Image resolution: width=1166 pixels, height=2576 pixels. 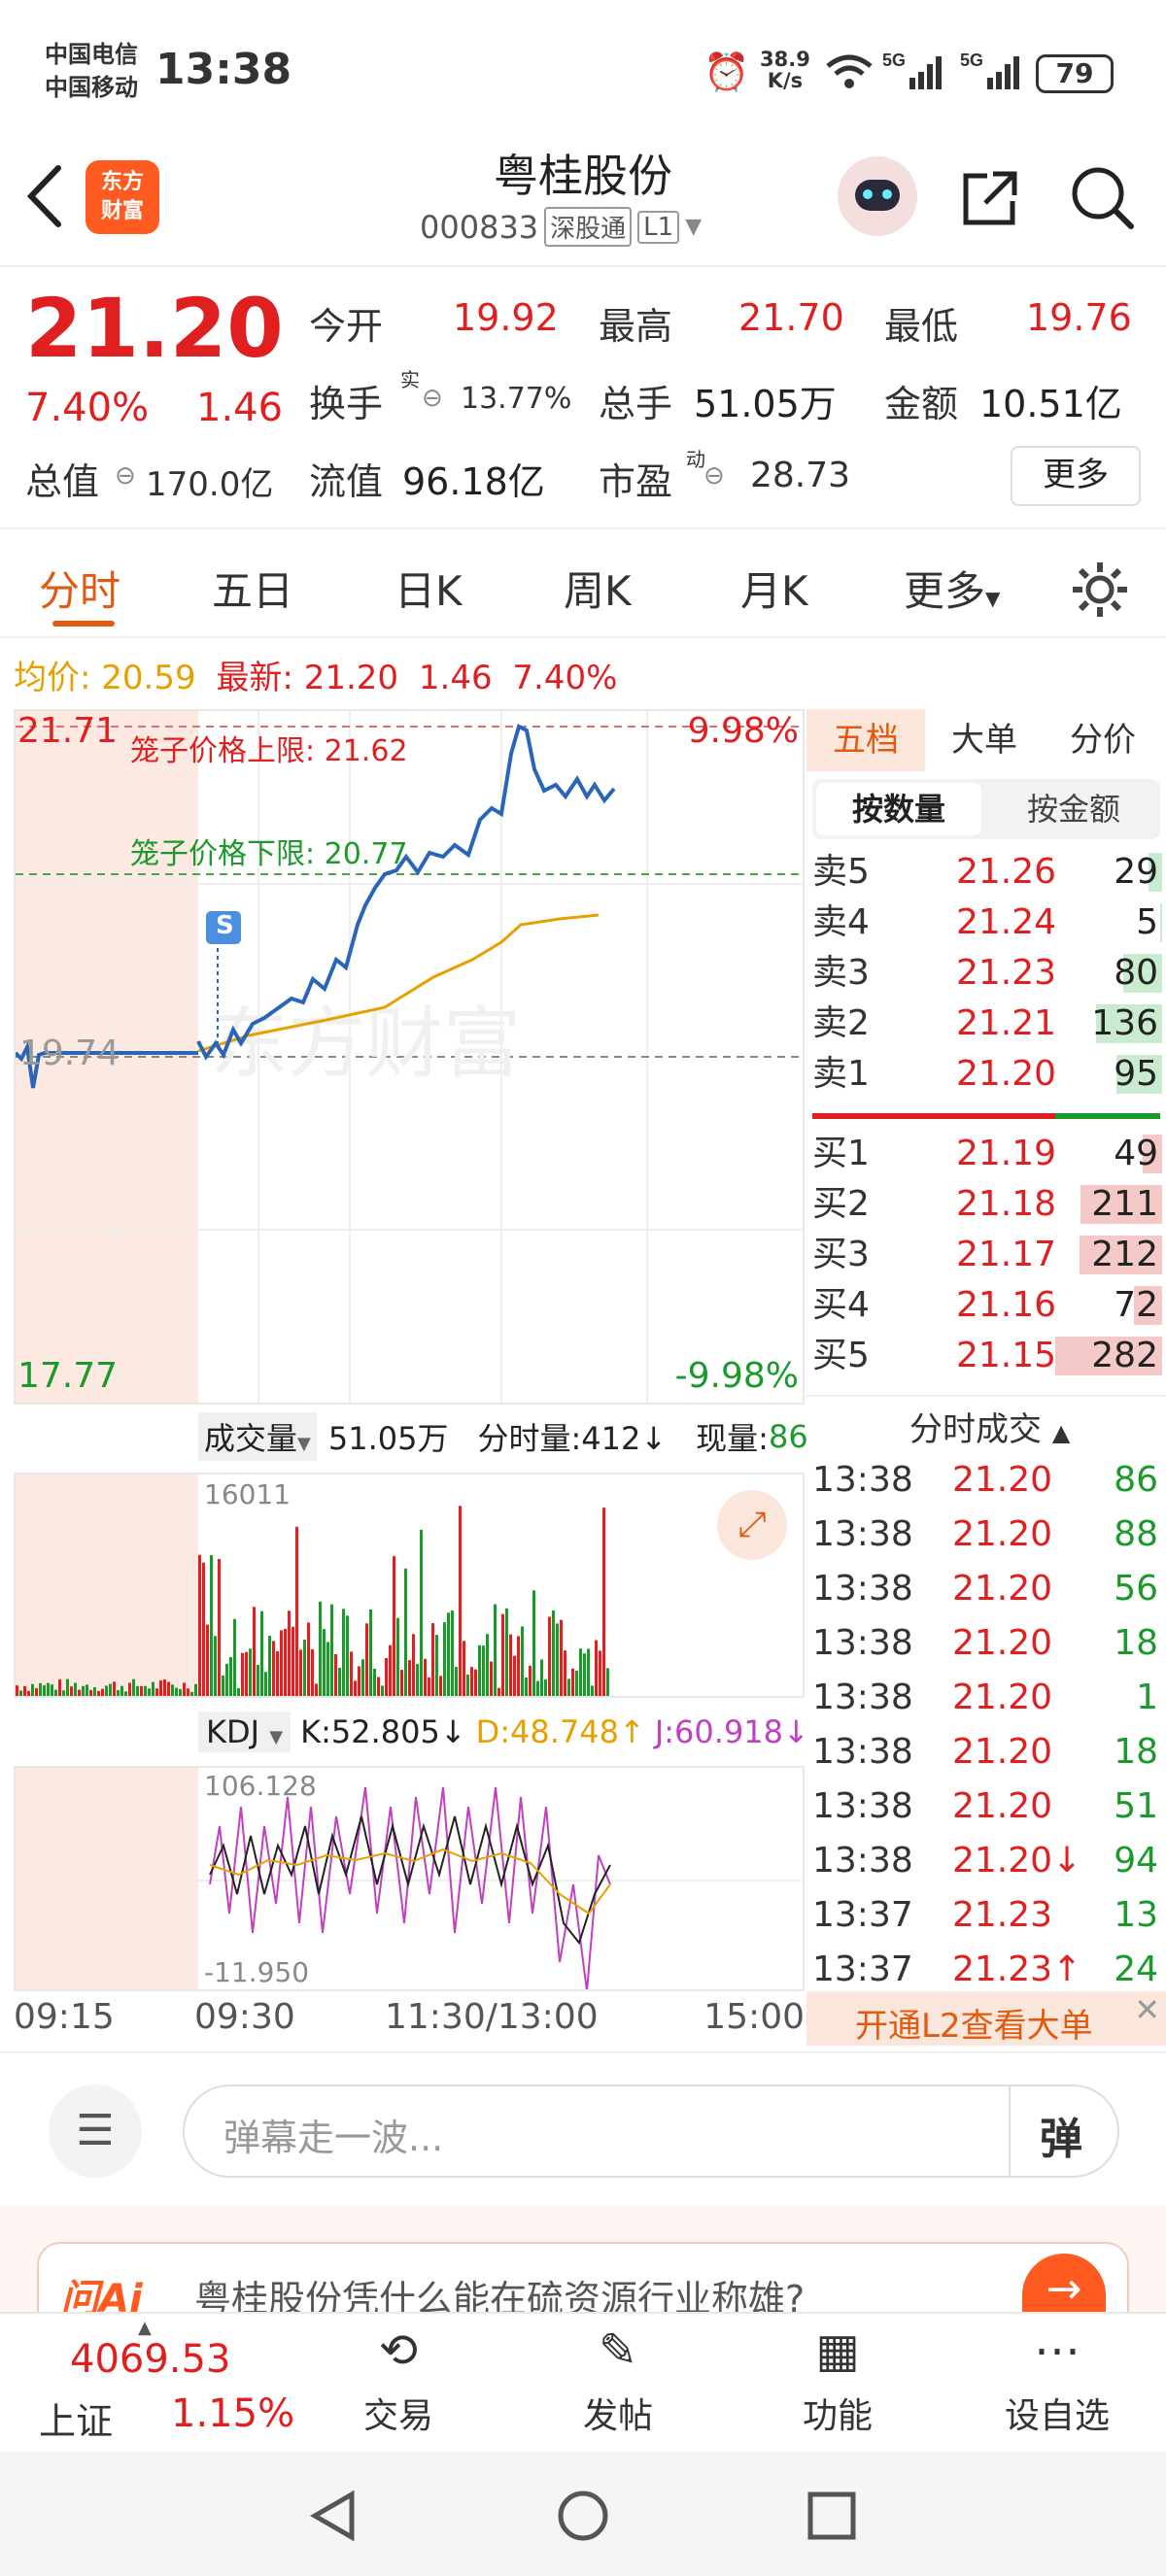 What do you see at coordinates (150, 2359) in the screenshot?
I see `index-value: 4069.53` at bounding box center [150, 2359].